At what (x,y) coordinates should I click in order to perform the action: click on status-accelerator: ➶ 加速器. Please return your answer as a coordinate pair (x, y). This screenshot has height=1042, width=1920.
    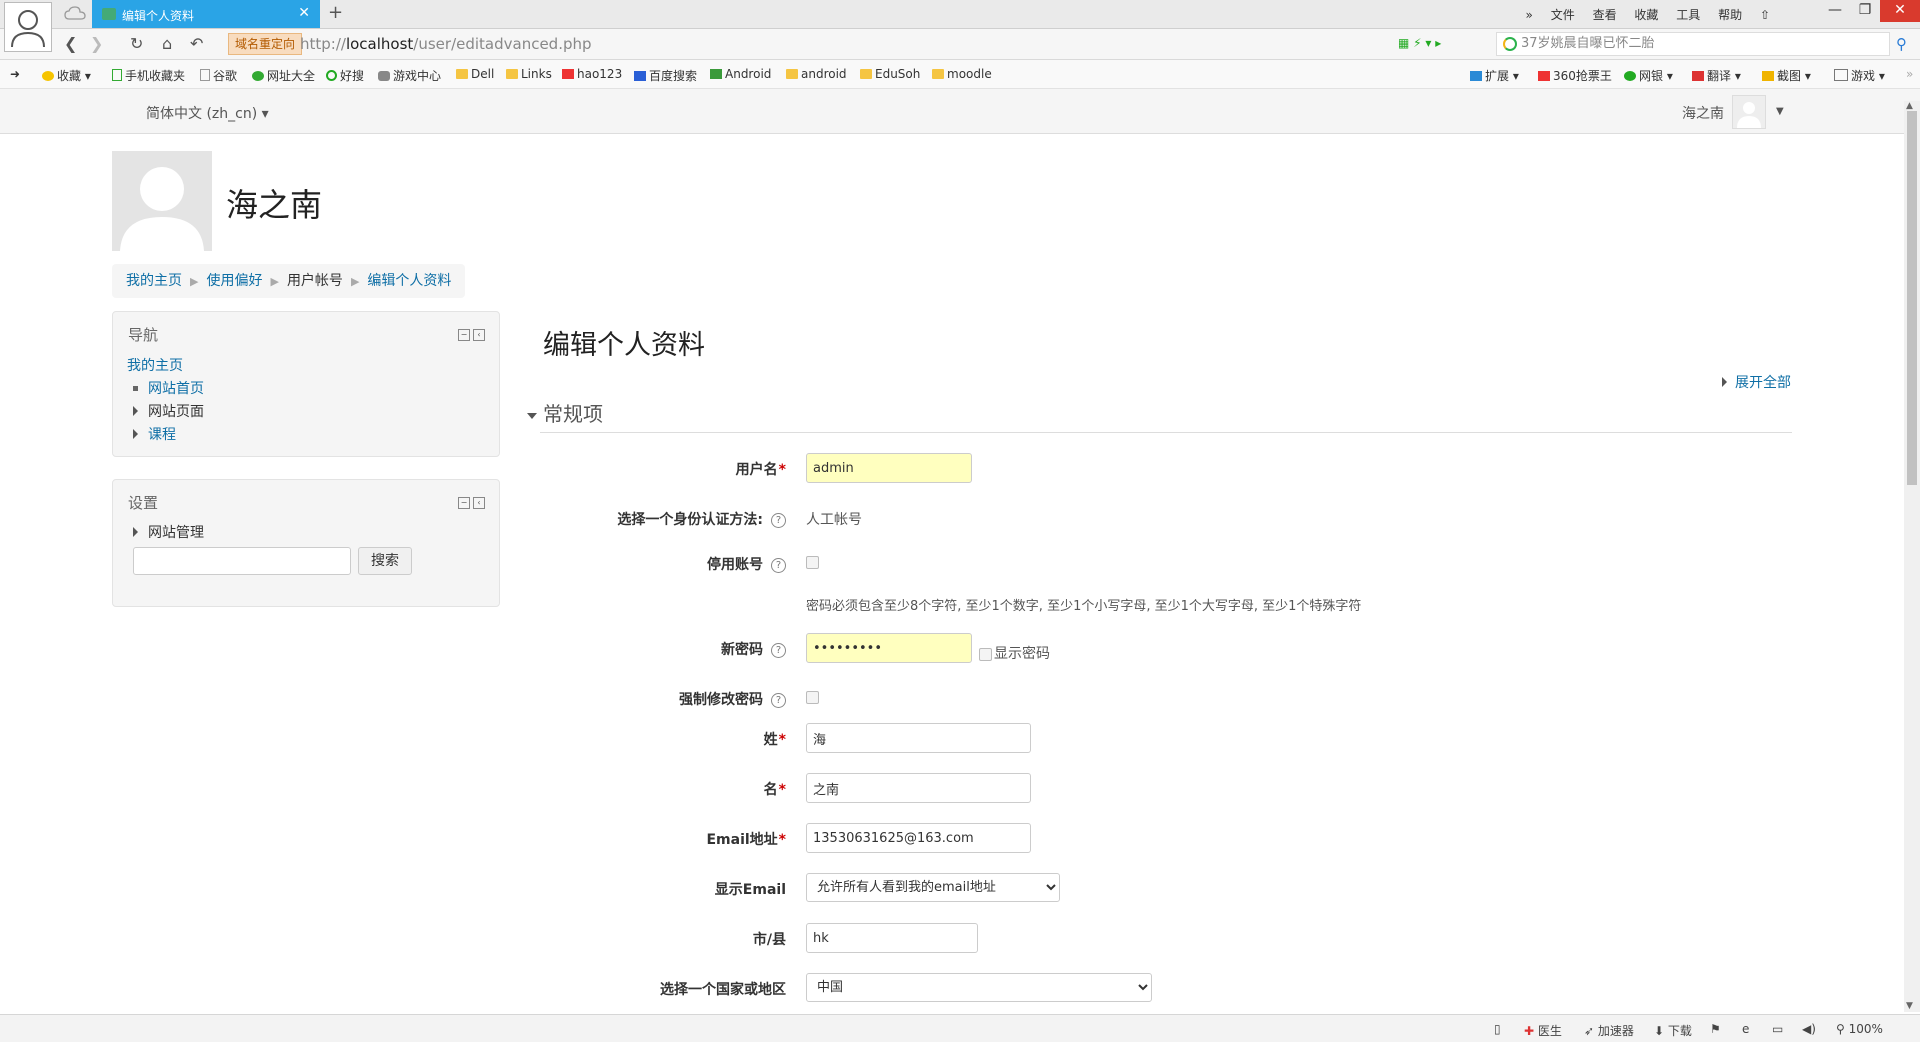
    Looking at the image, I should click on (1609, 1030).